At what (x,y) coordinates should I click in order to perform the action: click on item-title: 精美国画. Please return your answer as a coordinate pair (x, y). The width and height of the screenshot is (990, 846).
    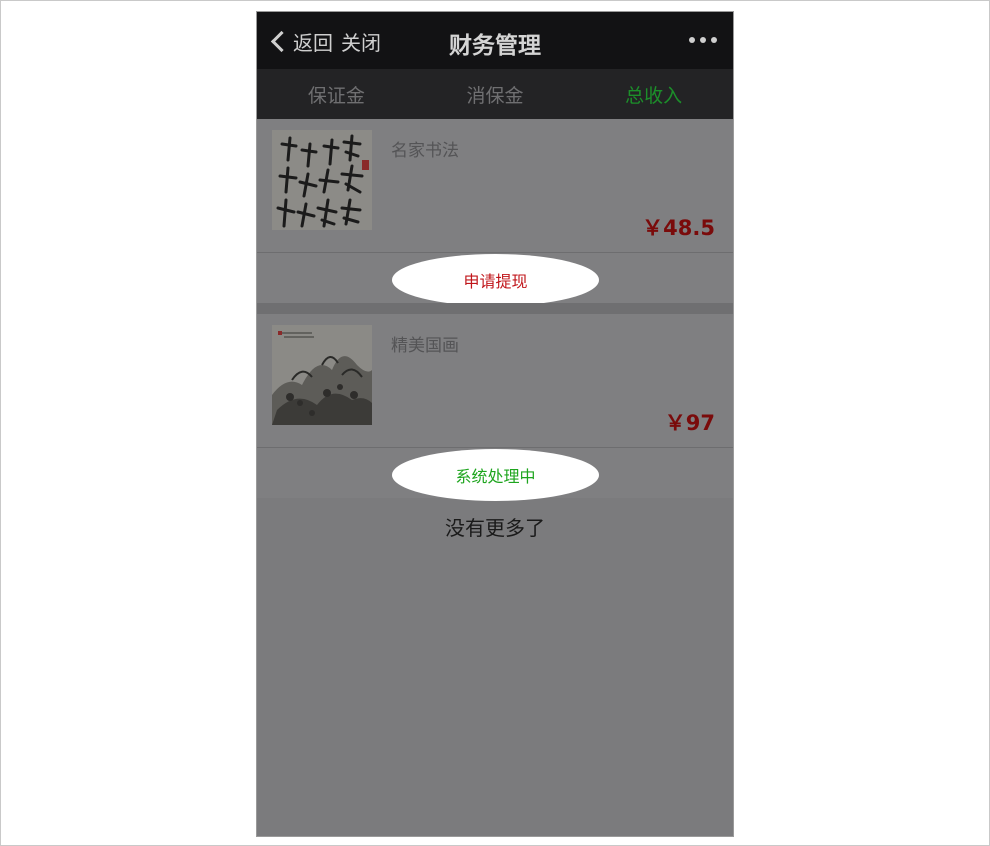
    Looking at the image, I should click on (425, 346).